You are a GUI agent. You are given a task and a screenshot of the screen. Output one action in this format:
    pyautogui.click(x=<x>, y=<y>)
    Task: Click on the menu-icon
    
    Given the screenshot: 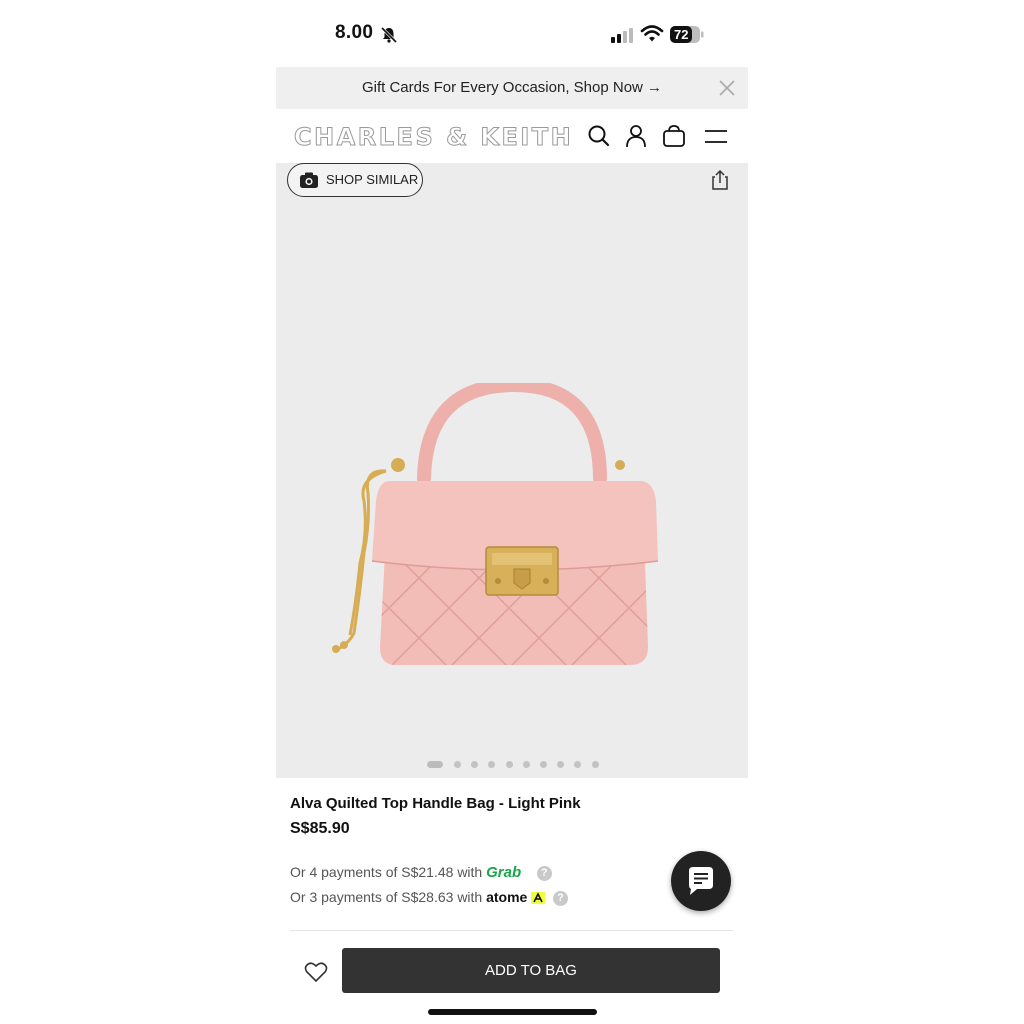 What is the action you would take?
    pyautogui.click(x=716, y=136)
    